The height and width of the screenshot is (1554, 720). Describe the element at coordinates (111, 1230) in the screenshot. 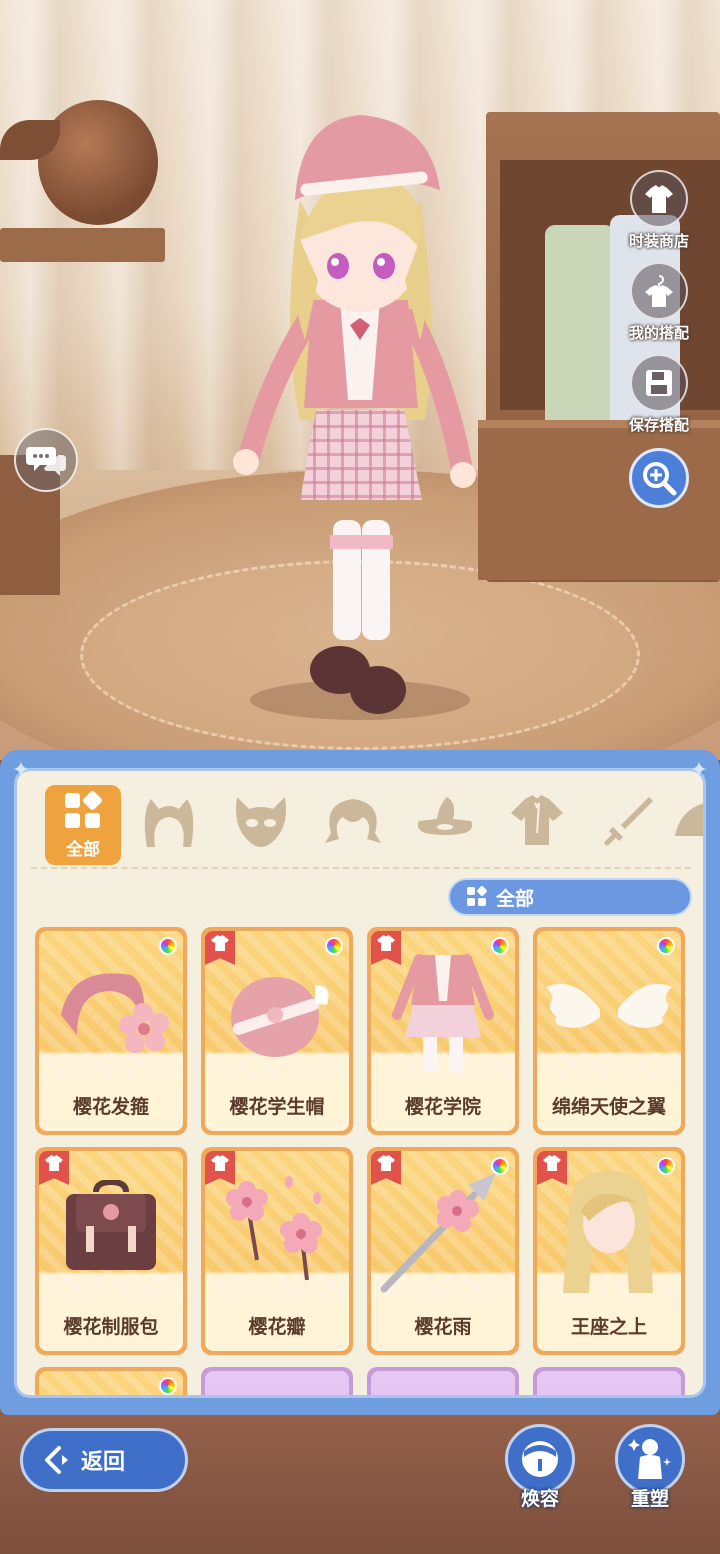

I see `uniform-bag-artwork` at that location.